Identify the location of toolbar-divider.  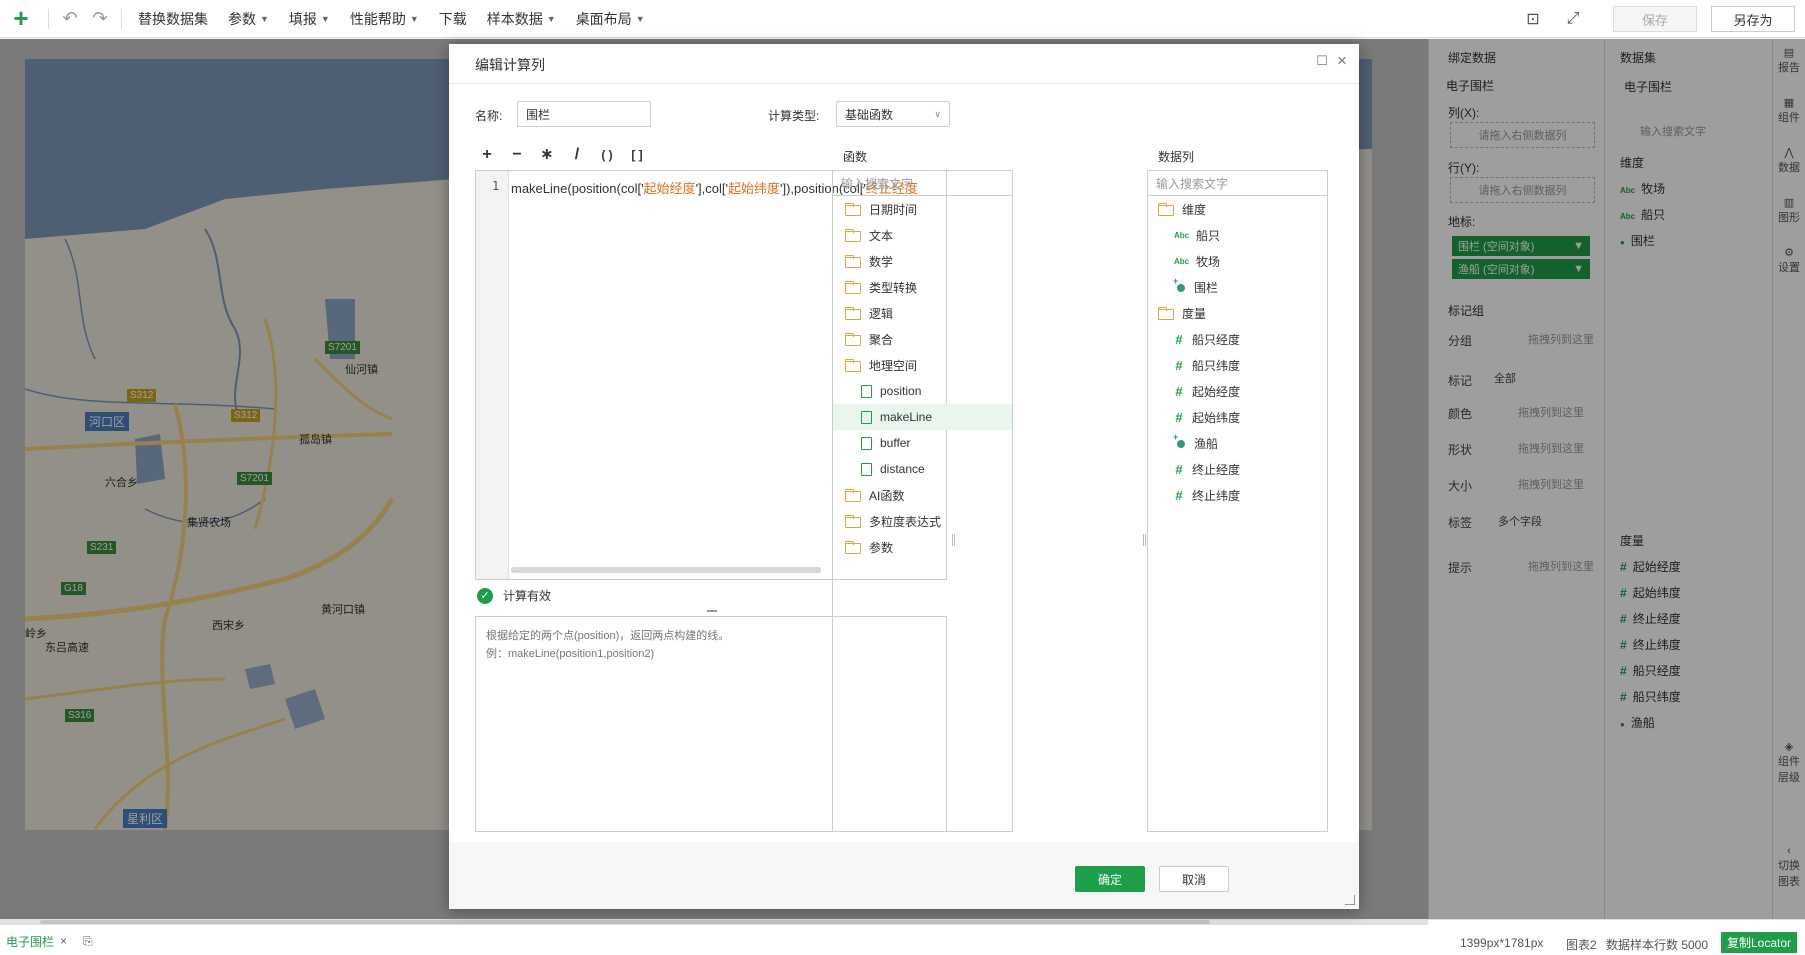
(48, 18).